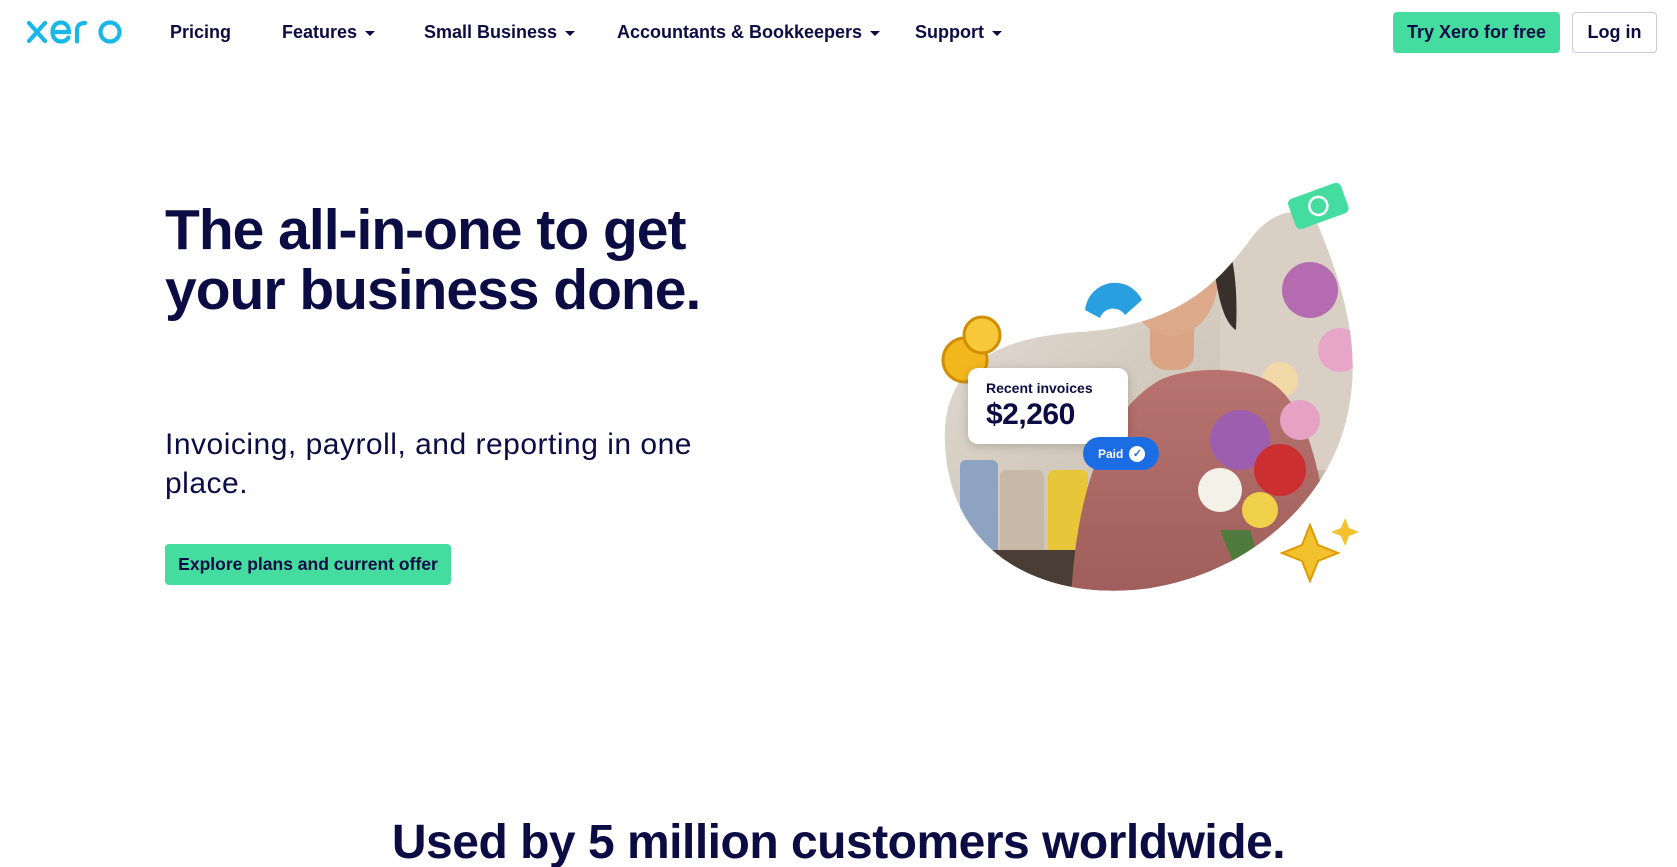 This screenshot has width=1677, height=867. I want to click on nav-features: Features, so click(329, 32).